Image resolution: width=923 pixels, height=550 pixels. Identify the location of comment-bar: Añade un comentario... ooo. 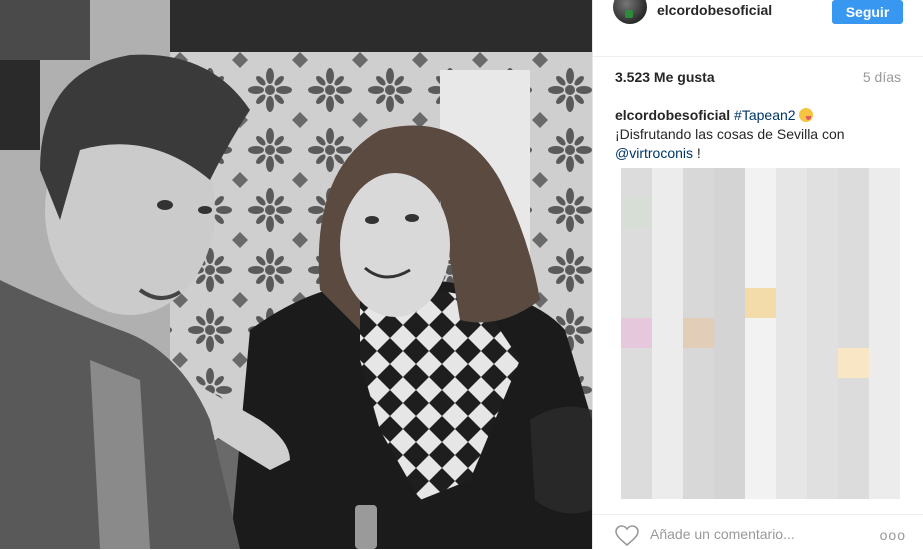
(758, 532).